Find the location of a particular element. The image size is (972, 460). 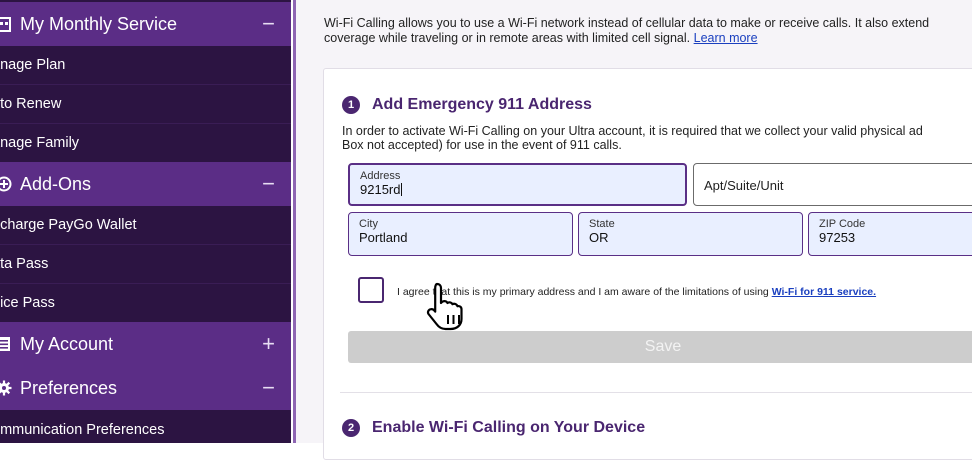

city-field: City Portland is located at coordinates (460, 234).